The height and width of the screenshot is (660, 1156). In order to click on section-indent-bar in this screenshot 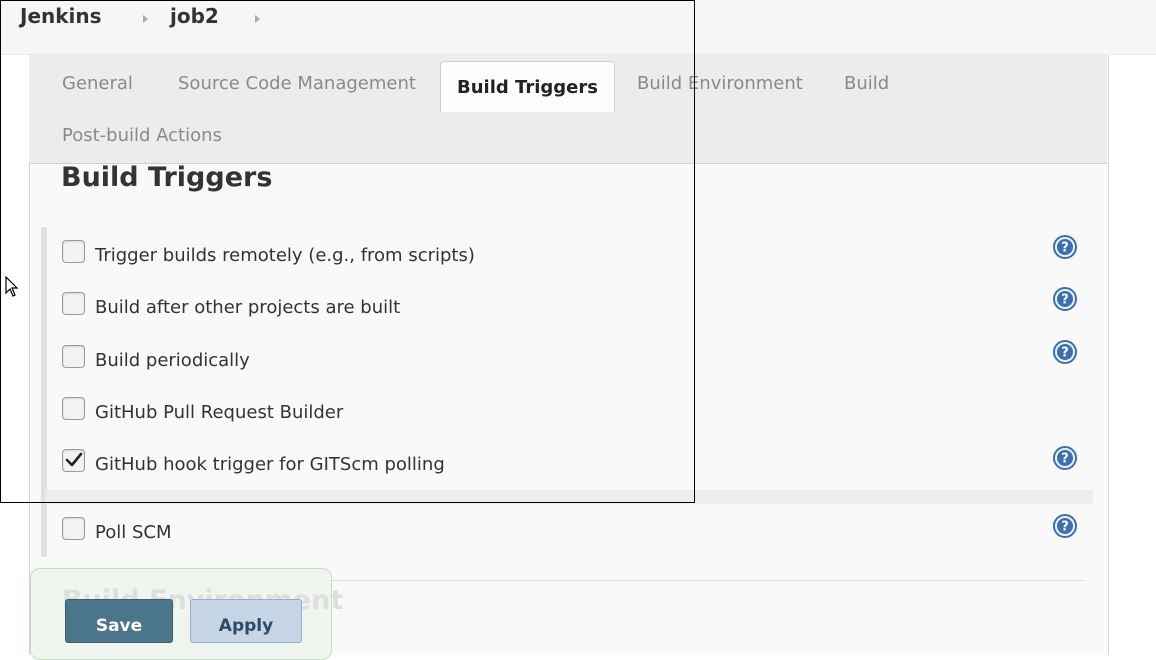, I will do `click(44, 392)`.